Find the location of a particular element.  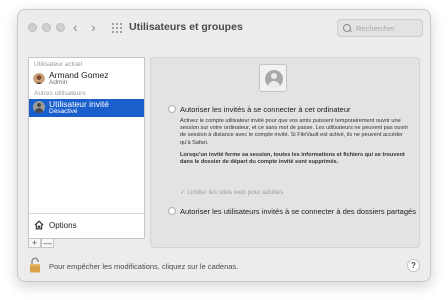

options-label: Options is located at coordinates (63, 225).